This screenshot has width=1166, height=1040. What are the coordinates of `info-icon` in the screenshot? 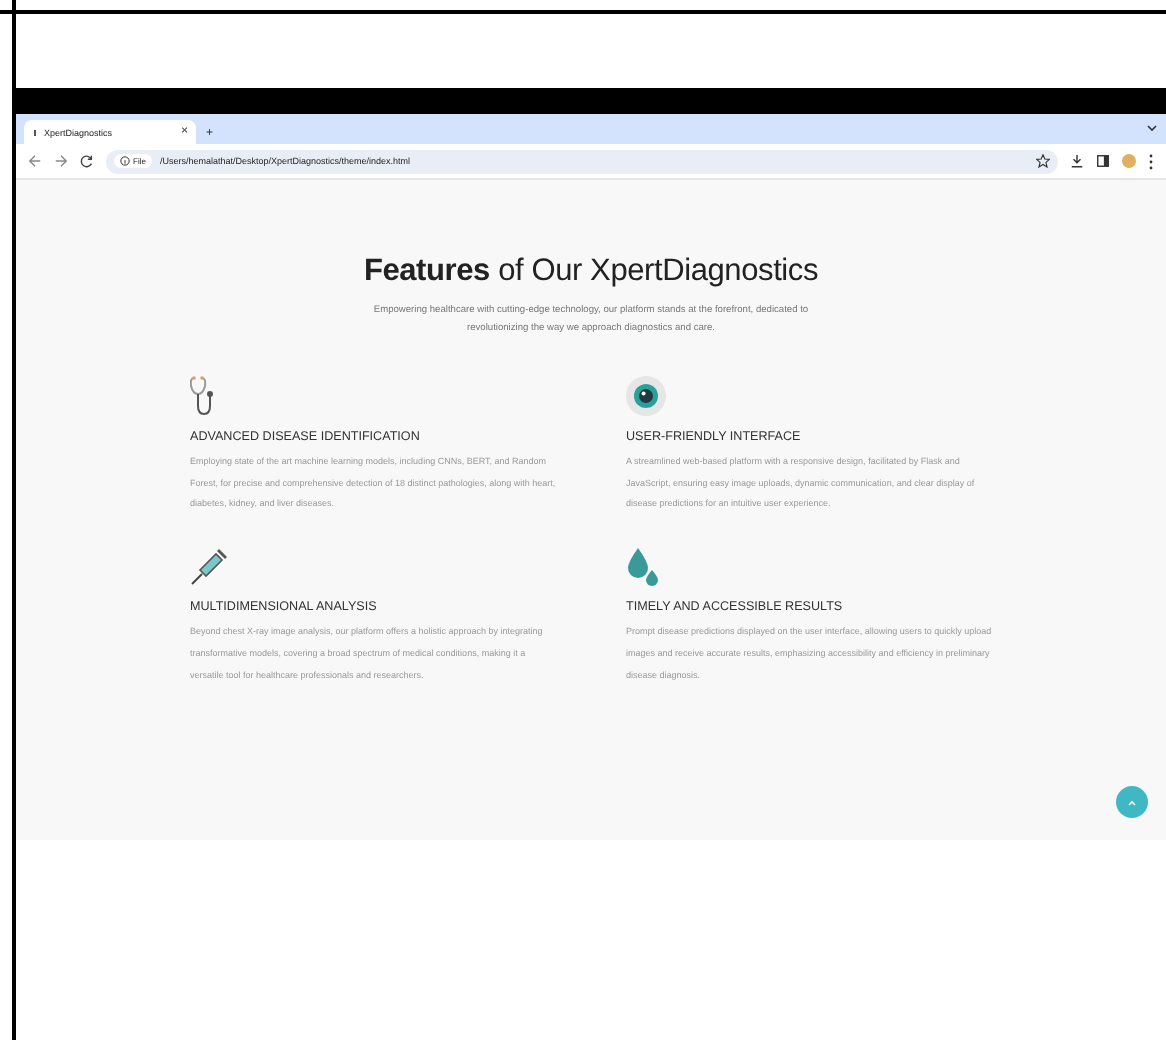 It's located at (125, 161).